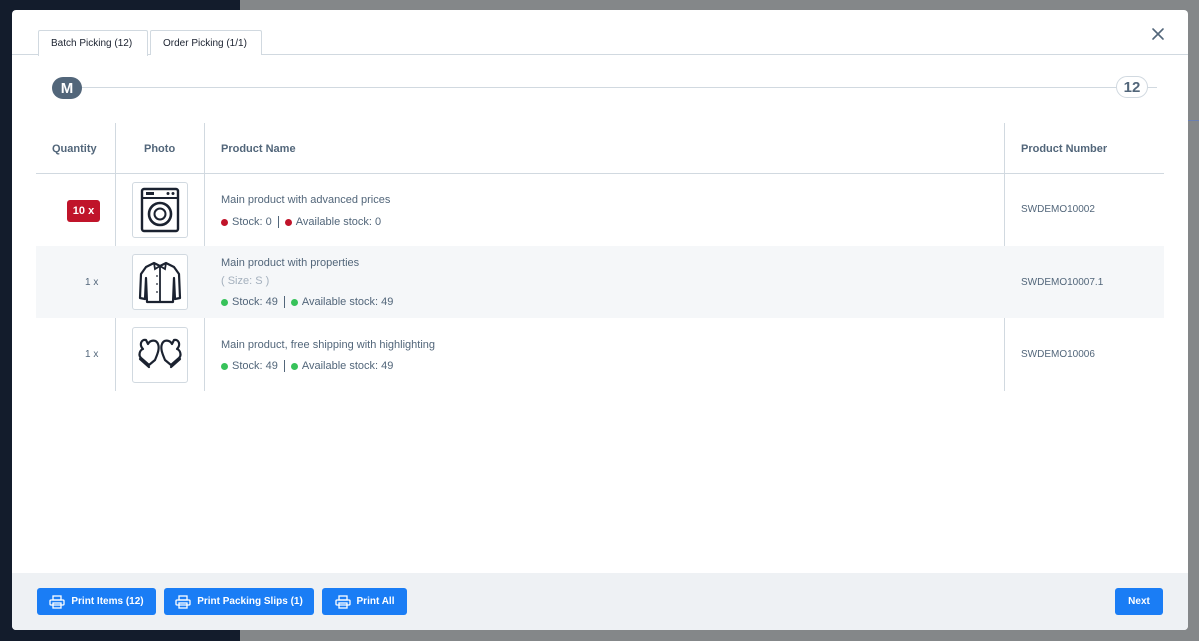 This screenshot has height=641, width=1199. I want to click on tab-bar: Batch Picking (12) Order Picking (1/1), so click(600, 33).